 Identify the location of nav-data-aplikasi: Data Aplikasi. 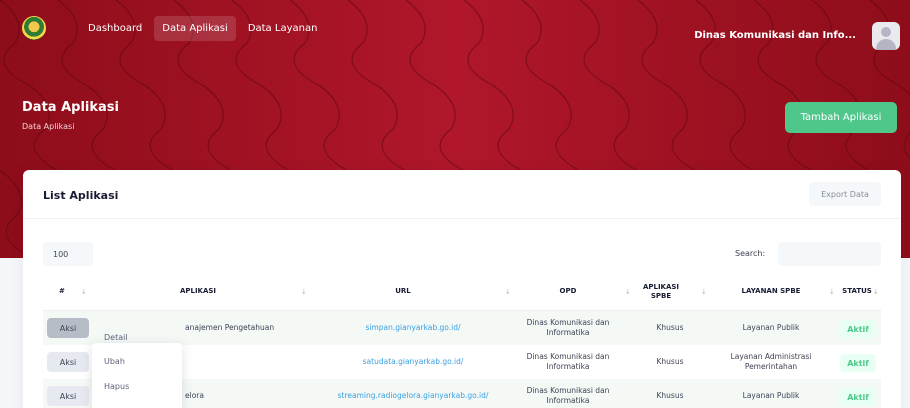
(195, 28).